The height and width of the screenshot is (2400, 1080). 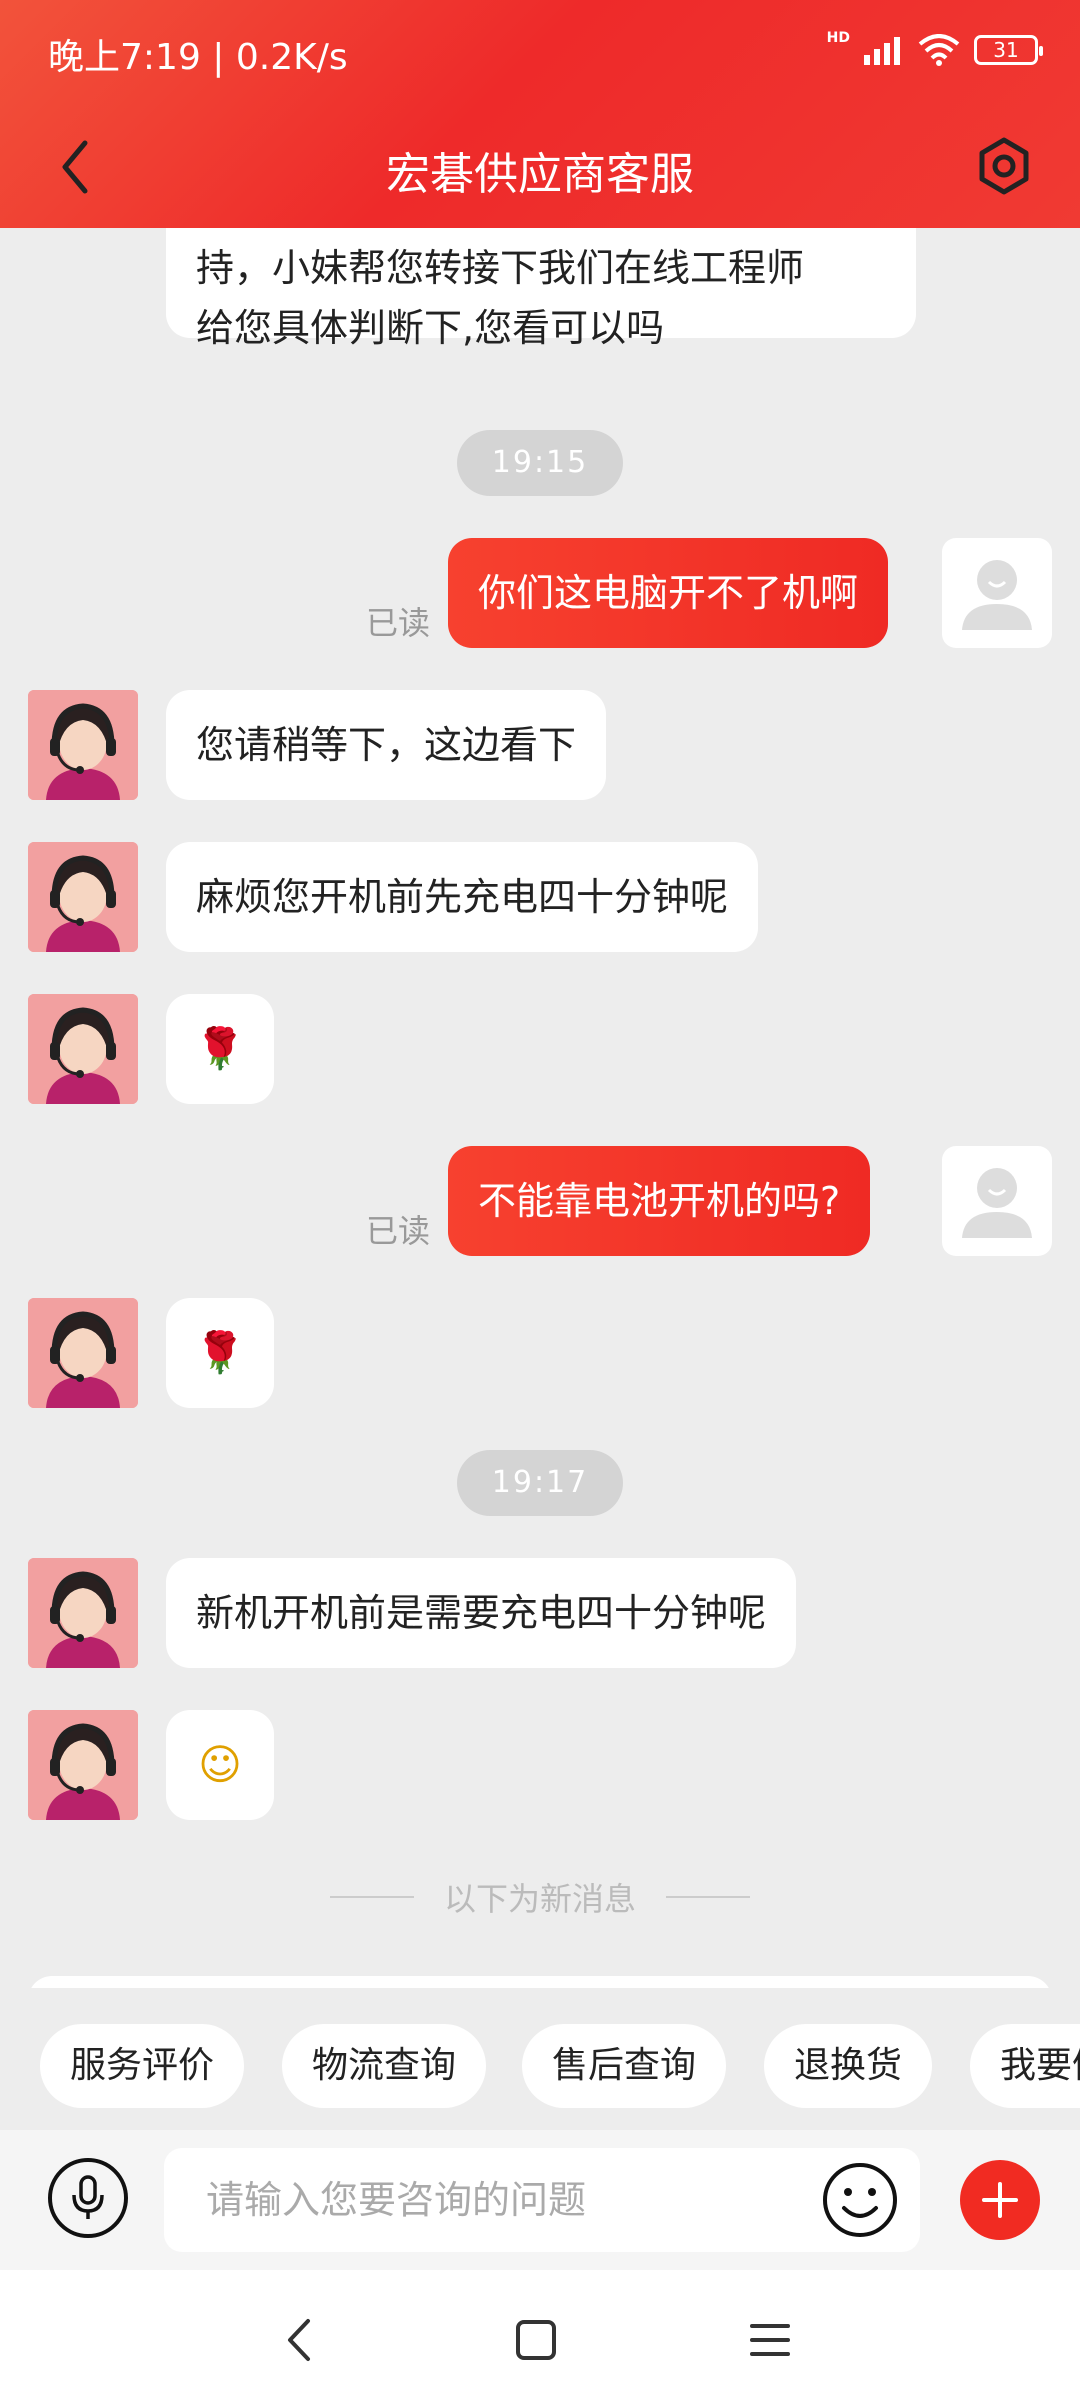 I want to click on smiley-icon, so click(x=860, y=2200).